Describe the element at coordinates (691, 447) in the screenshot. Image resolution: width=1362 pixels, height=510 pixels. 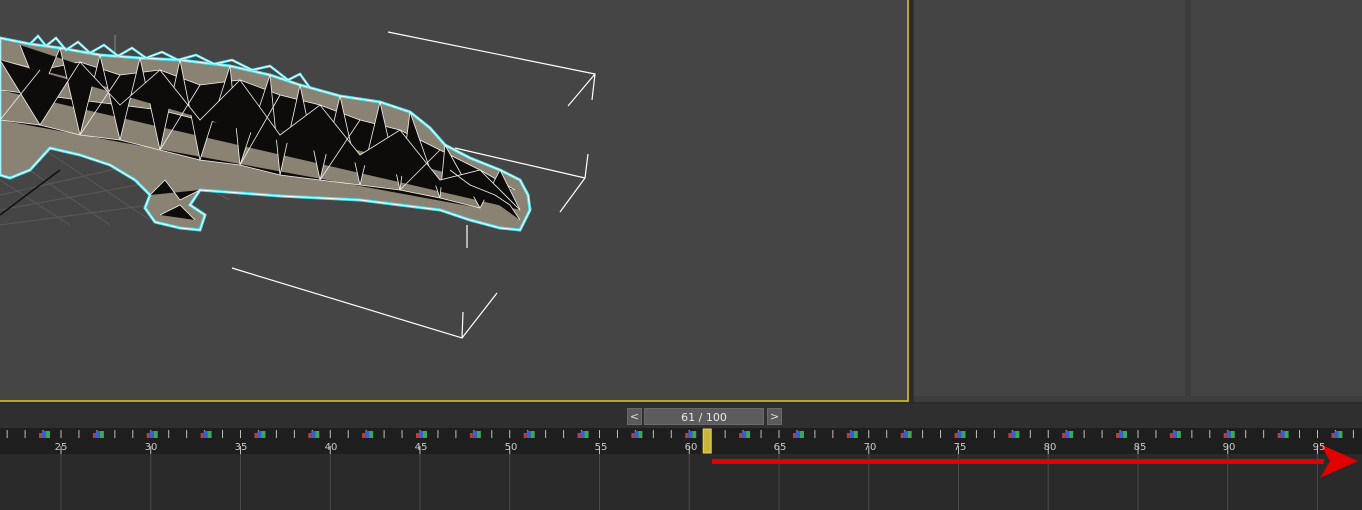
I see `tick-label: 60` at that location.